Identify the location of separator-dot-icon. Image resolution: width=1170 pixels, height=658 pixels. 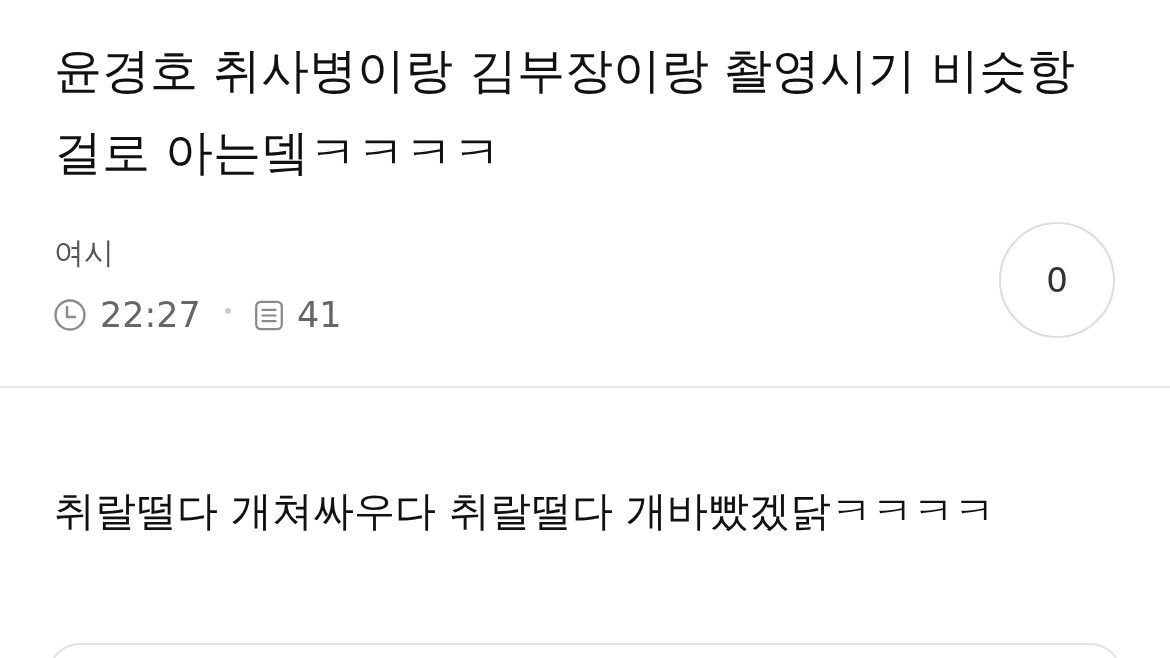
(227, 311).